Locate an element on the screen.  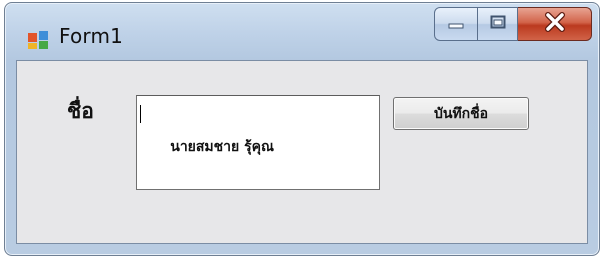
window-title: Form1 is located at coordinates (91, 36).